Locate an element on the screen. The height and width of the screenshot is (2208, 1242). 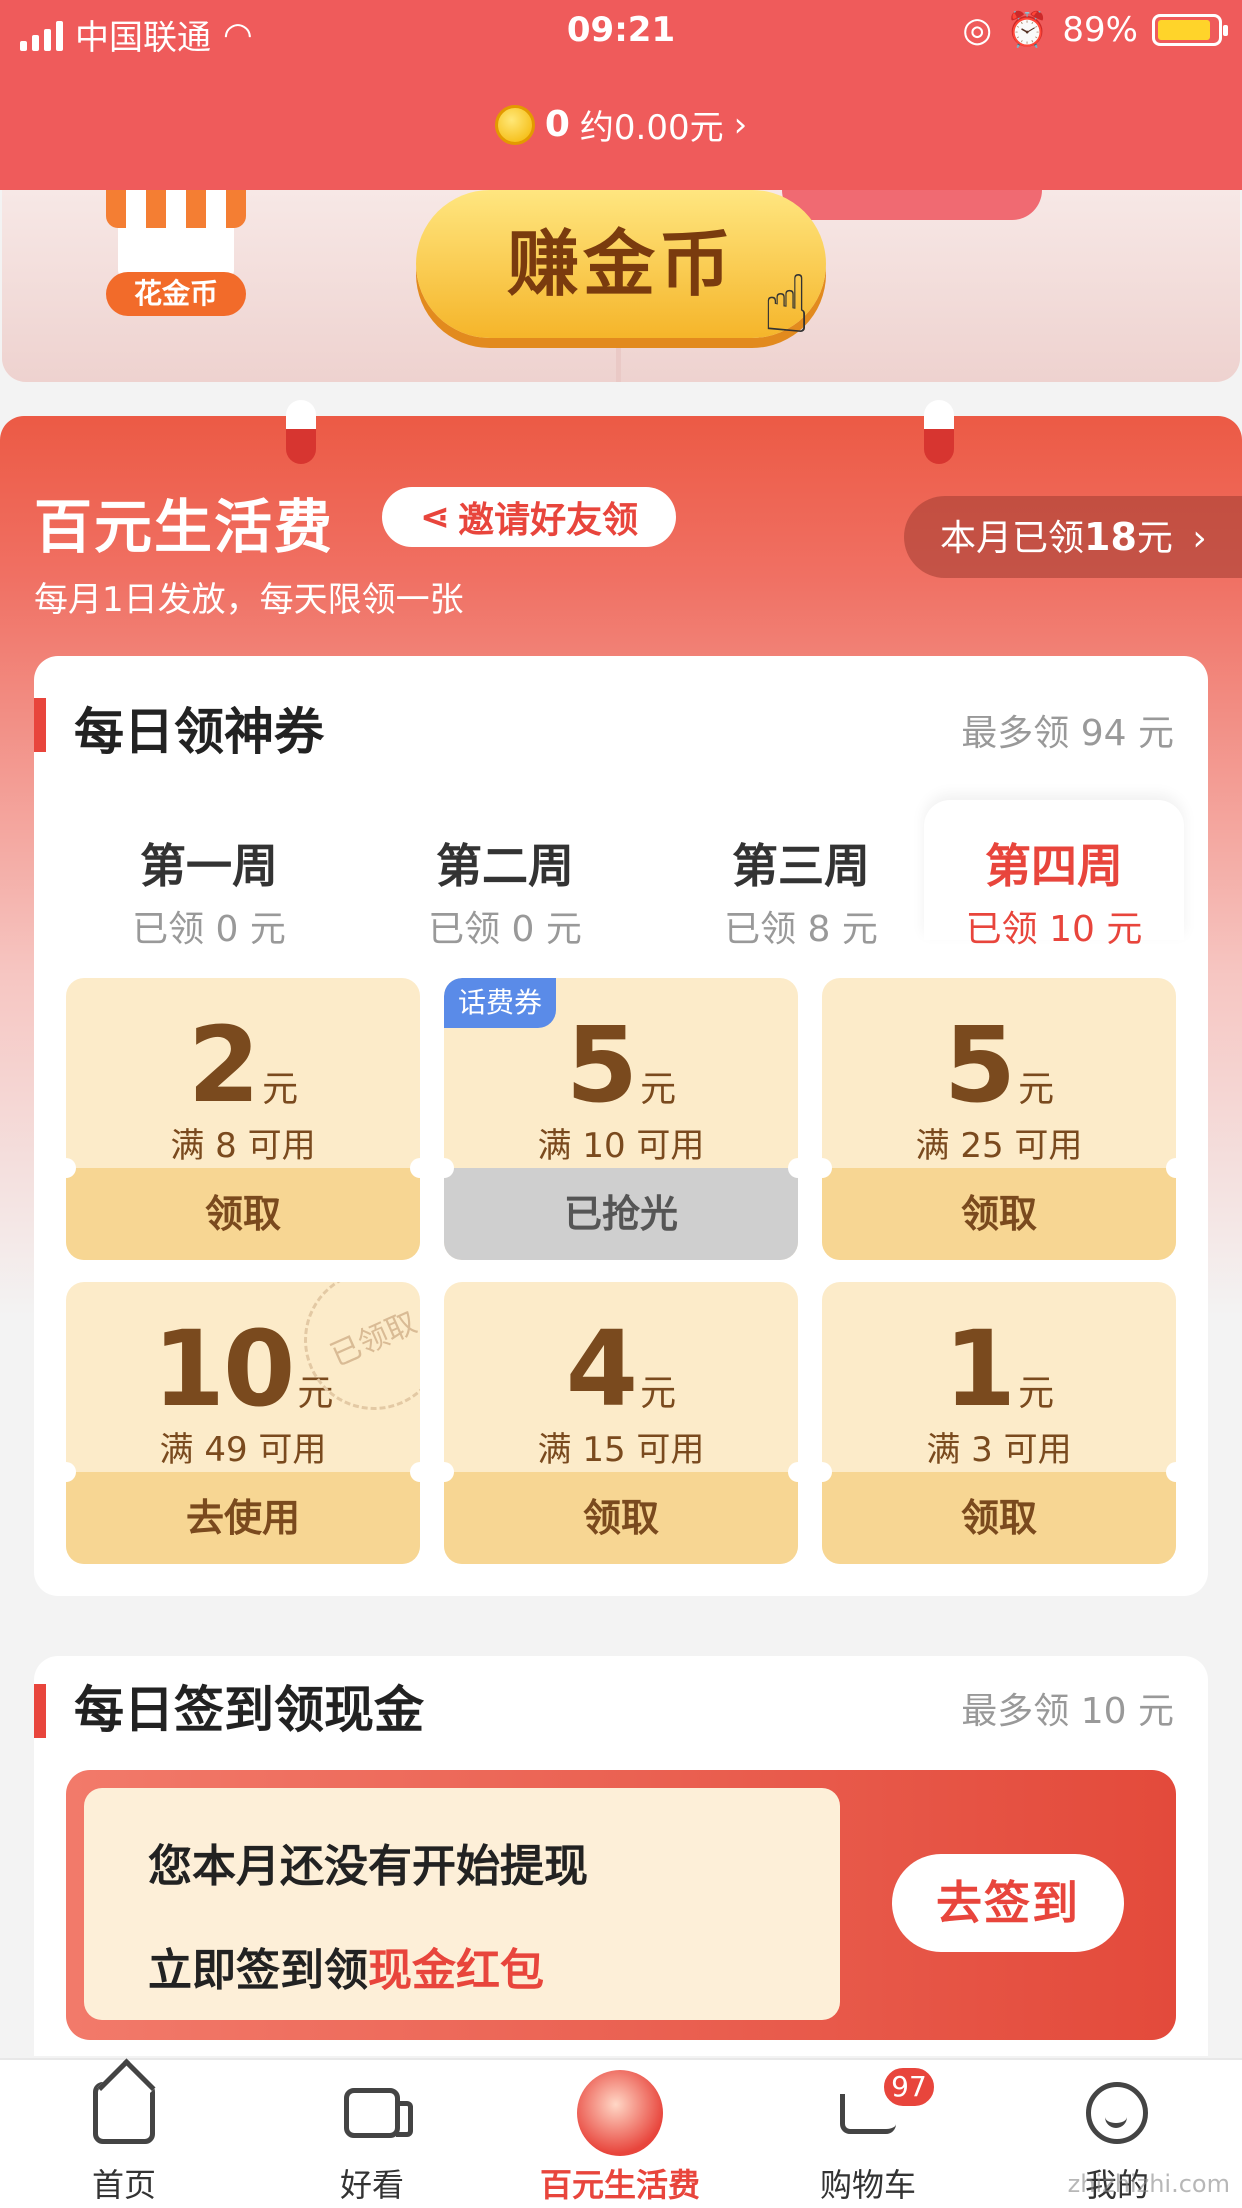
tab-week-2: 第二周 已领 0 元 is located at coordinates (505, 875).